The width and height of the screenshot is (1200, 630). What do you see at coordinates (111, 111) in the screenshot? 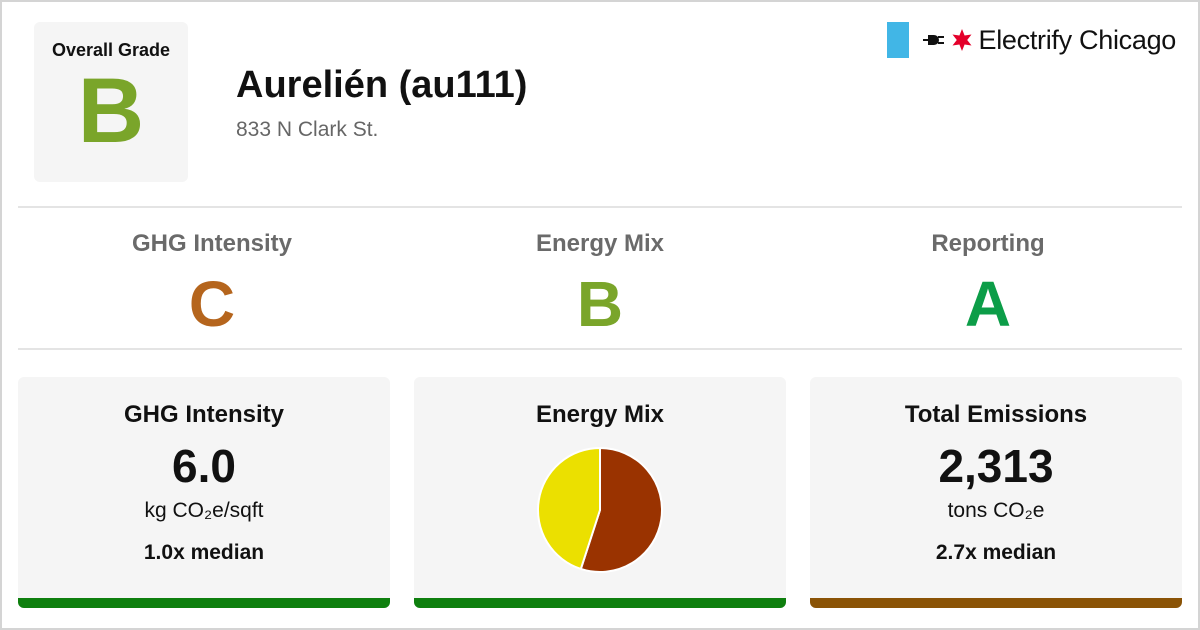
I see `overall-grade-letter: B` at bounding box center [111, 111].